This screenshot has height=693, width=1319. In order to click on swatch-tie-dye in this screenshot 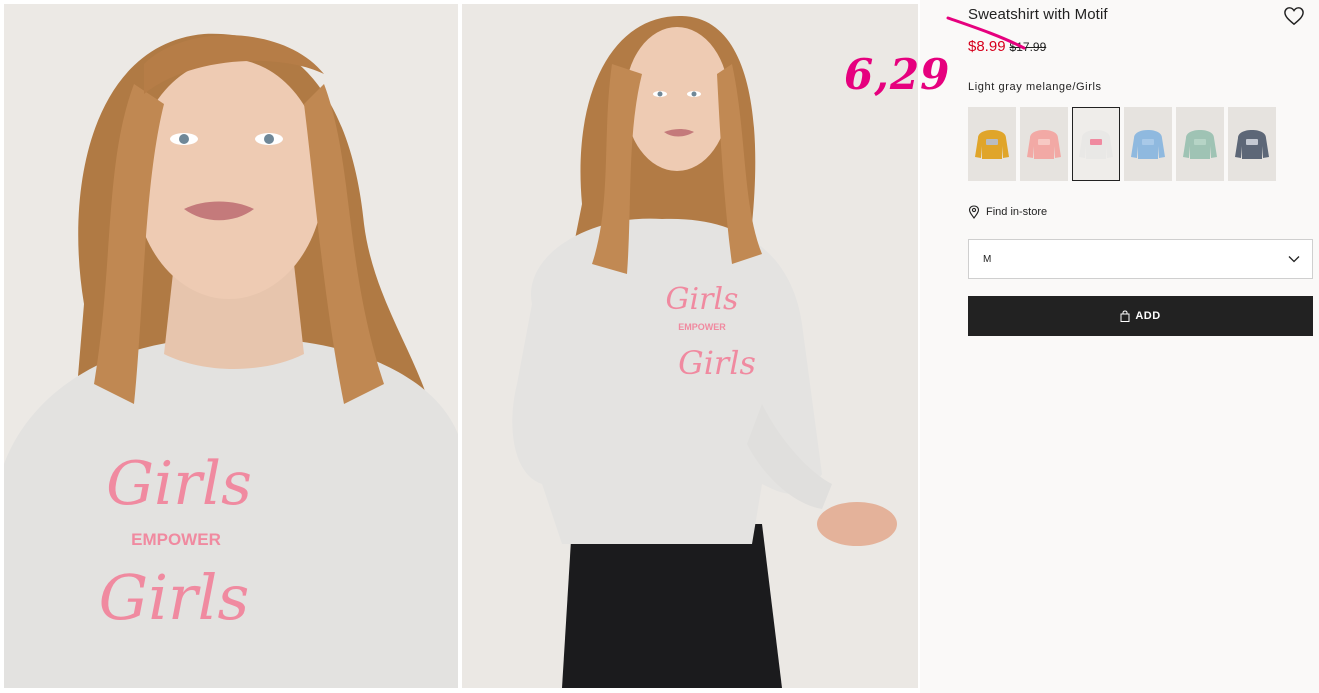, I will do `click(1252, 144)`.